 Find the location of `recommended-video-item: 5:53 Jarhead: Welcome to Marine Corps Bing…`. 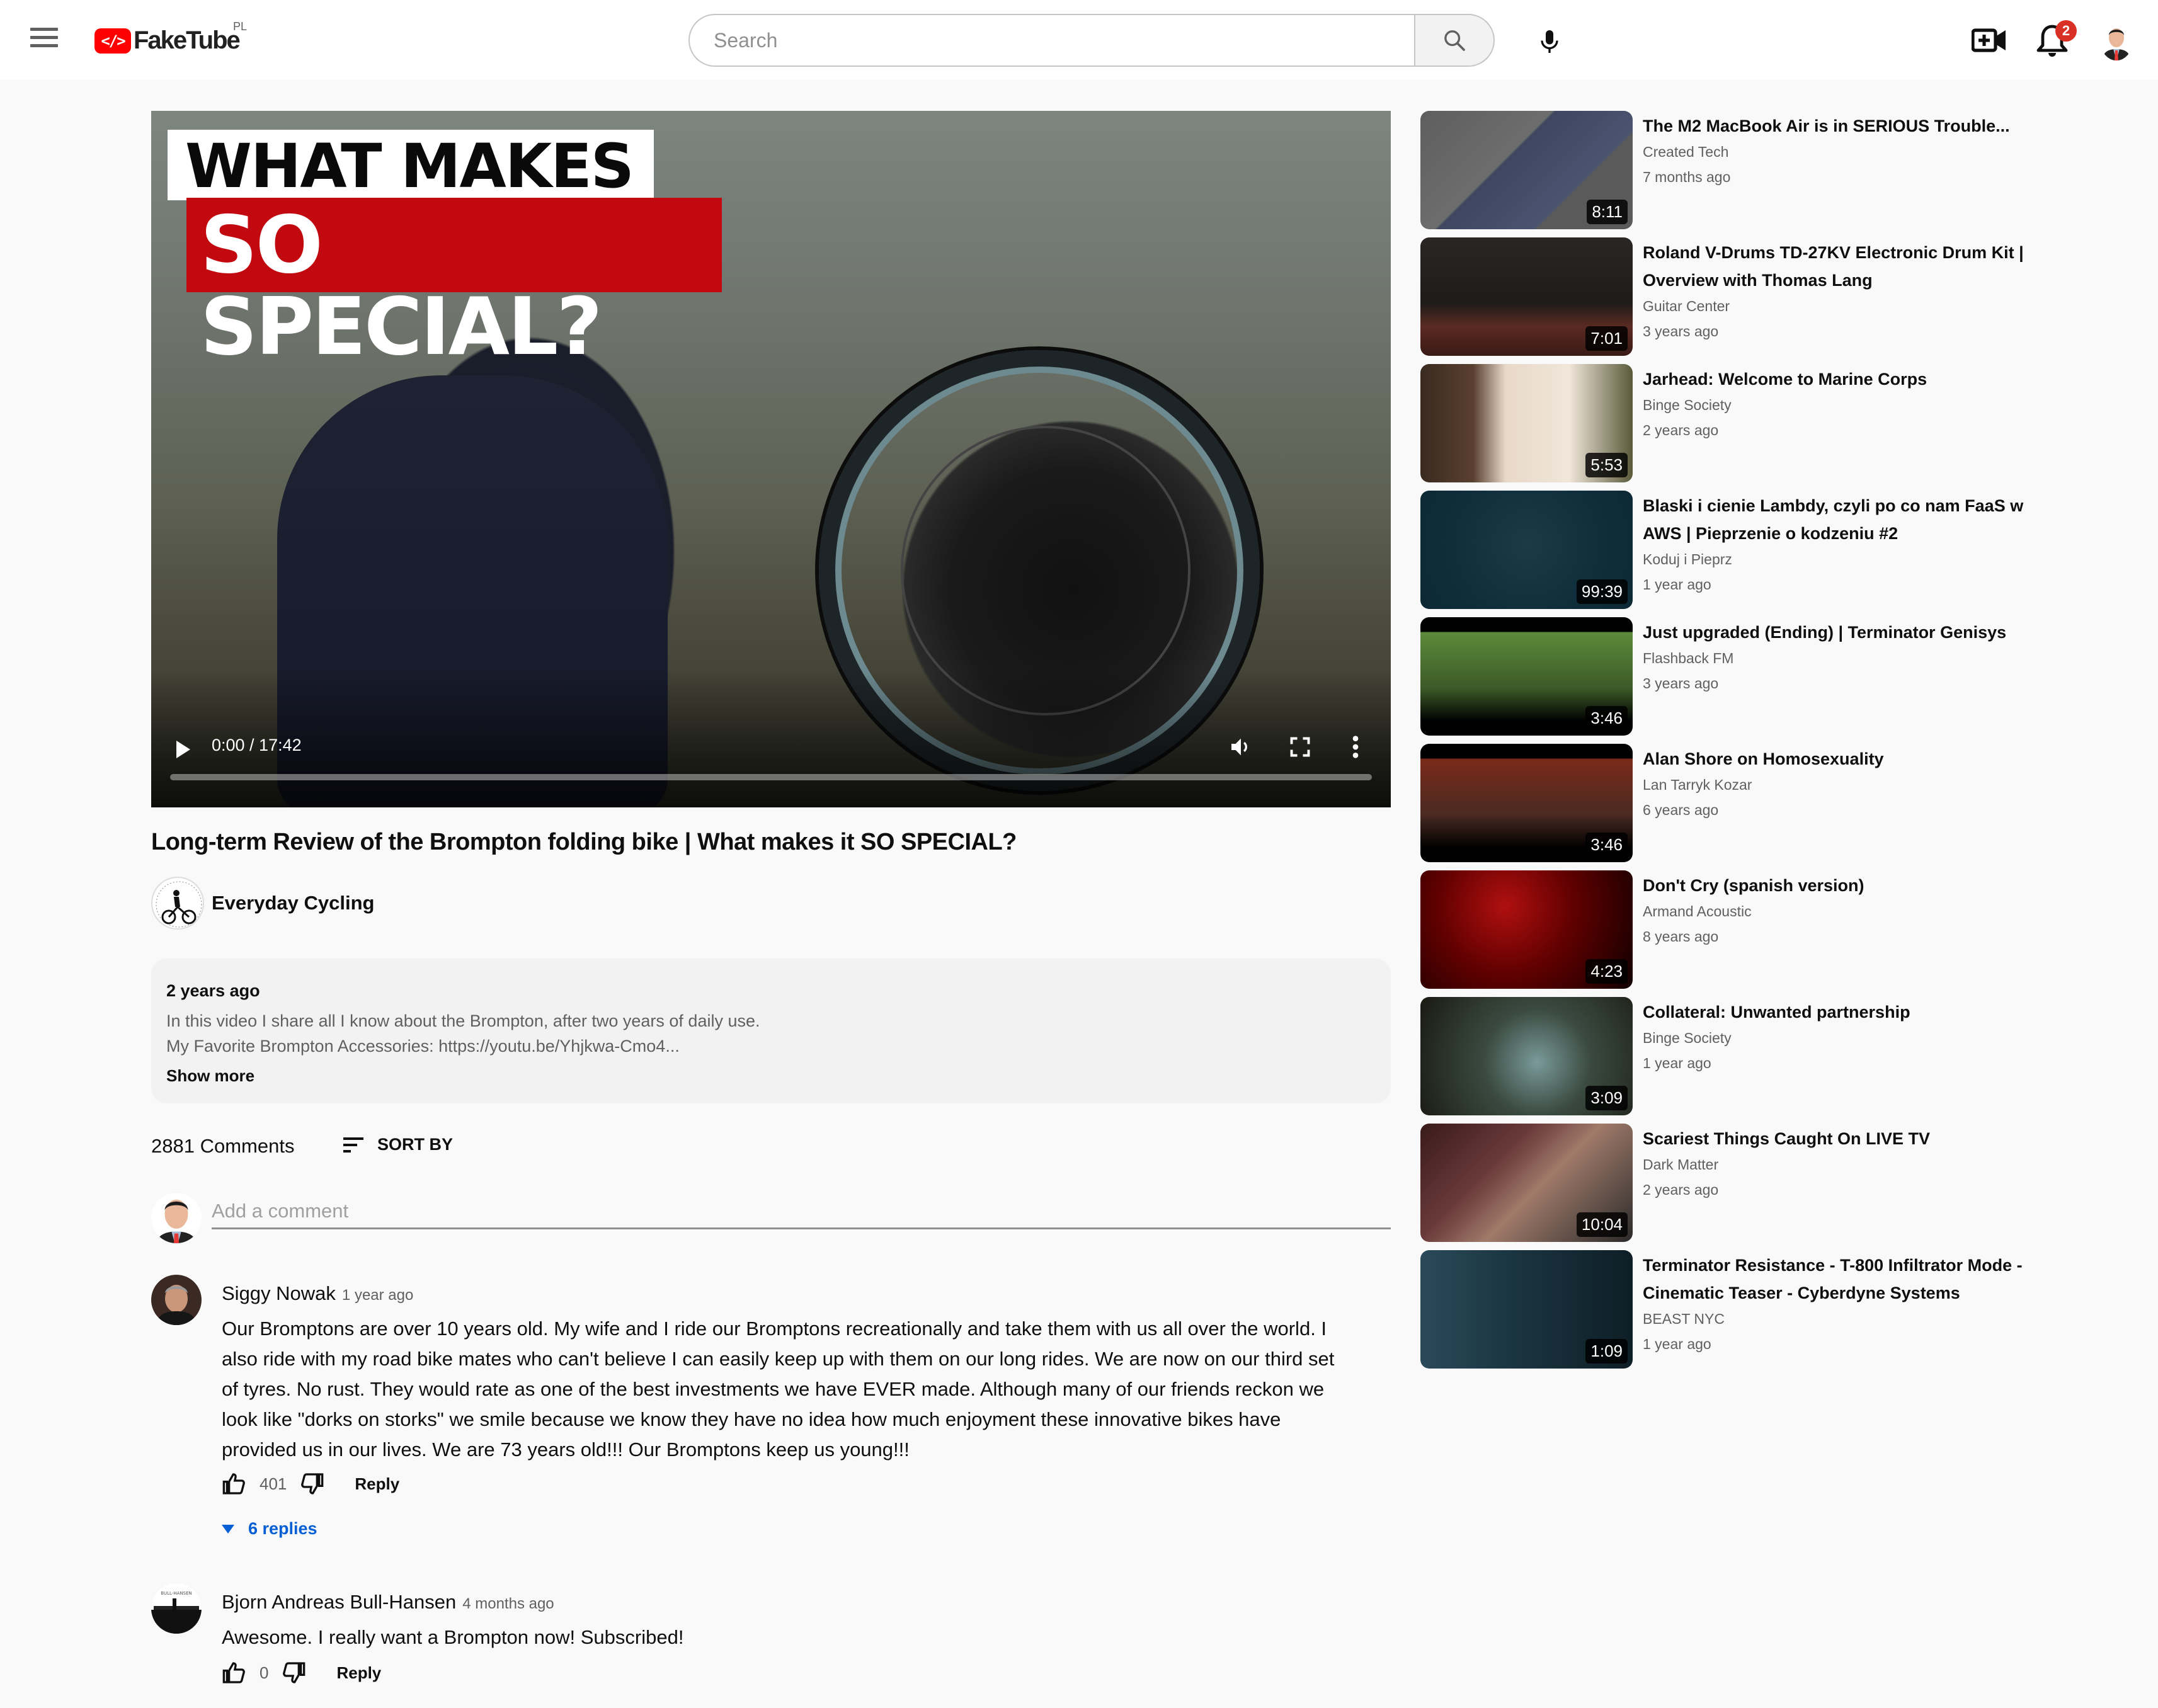

recommended-video-item: 5:53 Jarhead: Welcome to Marine Corps Bing… is located at coordinates (1741, 423).